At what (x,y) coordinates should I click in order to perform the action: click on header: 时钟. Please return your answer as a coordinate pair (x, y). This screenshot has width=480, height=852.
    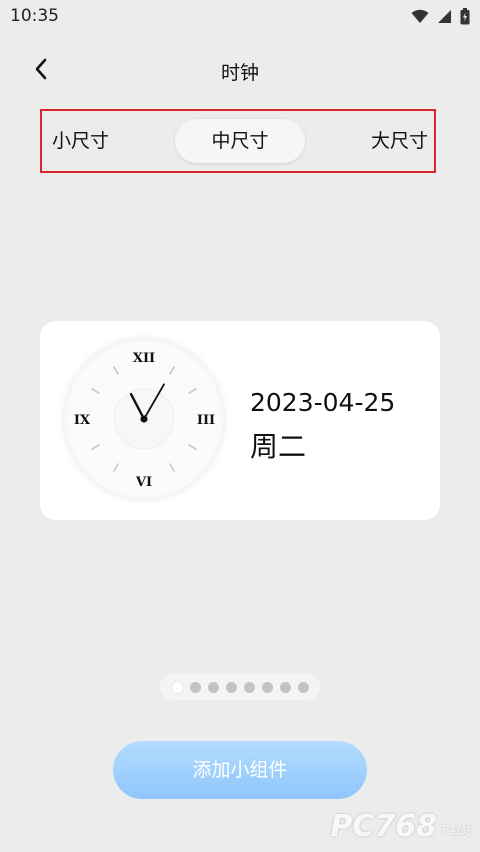
    Looking at the image, I should click on (240, 69).